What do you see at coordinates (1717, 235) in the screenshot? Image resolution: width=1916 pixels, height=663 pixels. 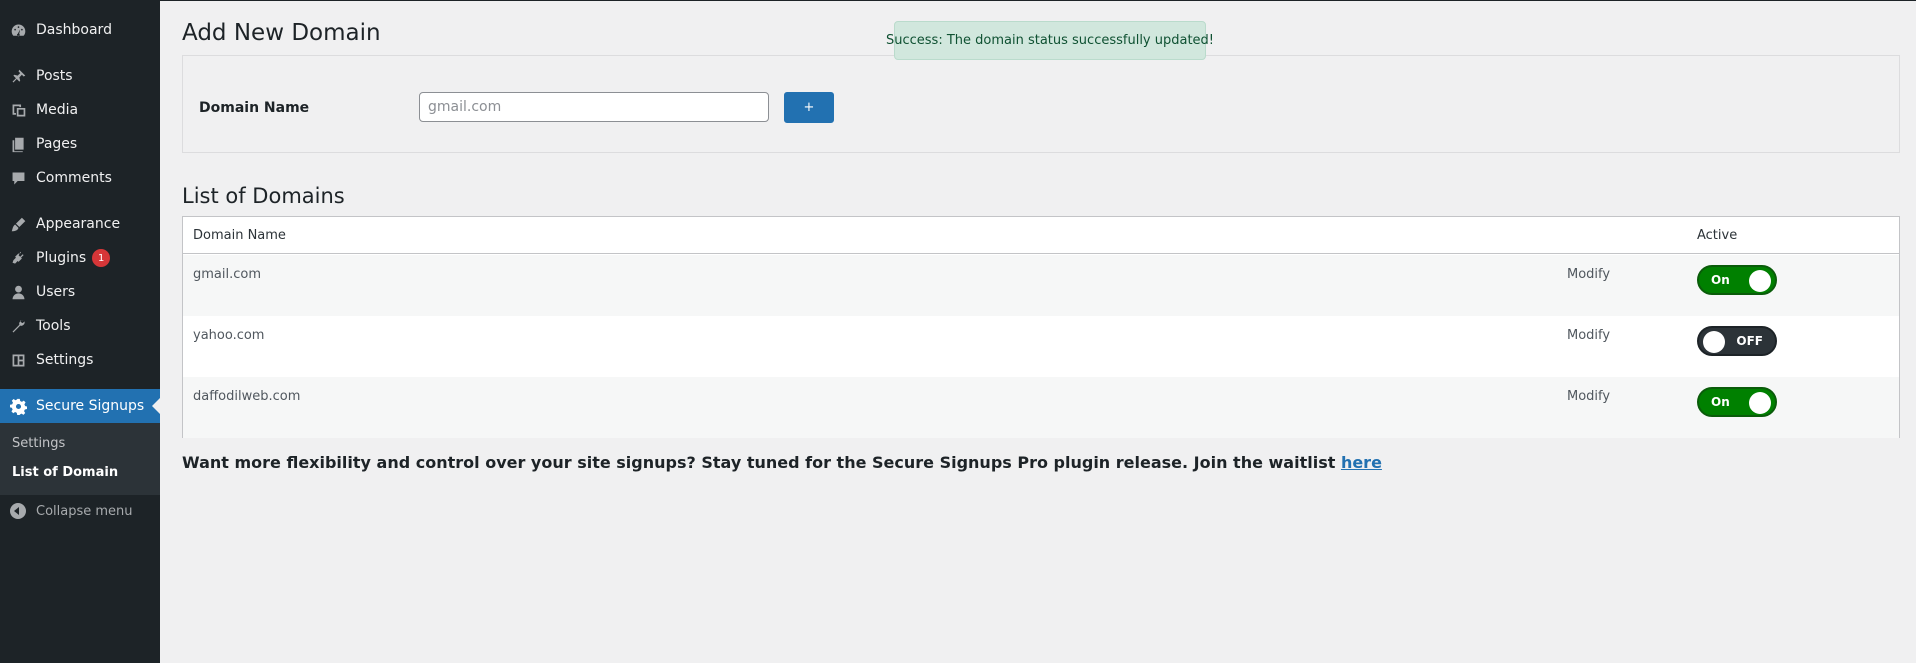 I see `column-header-active: Active` at bounding box center [1717, 235].